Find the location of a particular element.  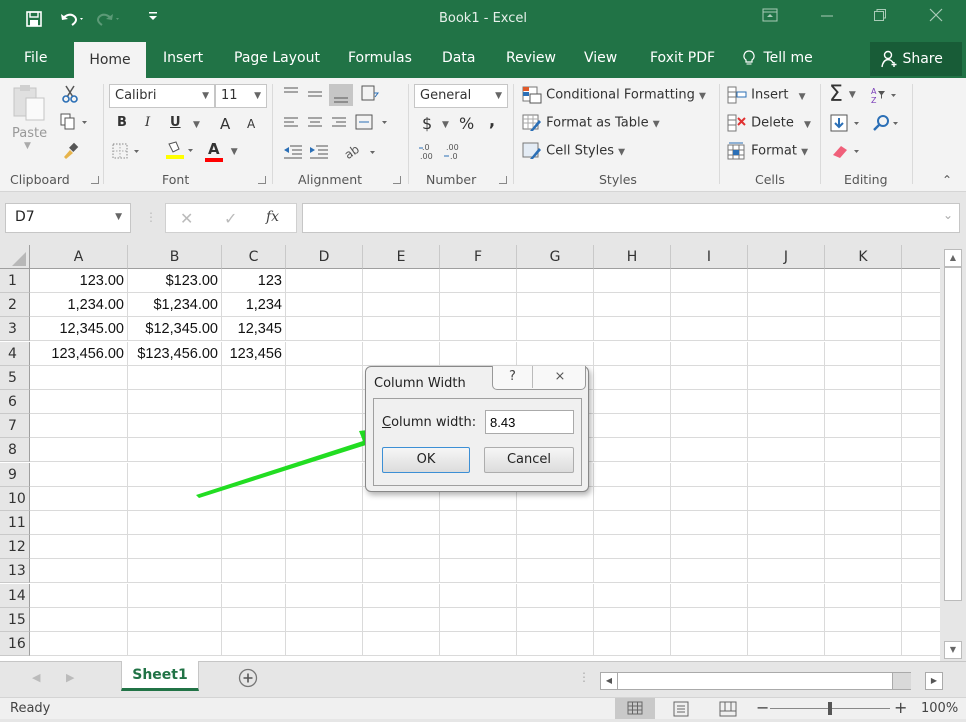

cancel-button: Cancel is located at coordinates (529, 460).